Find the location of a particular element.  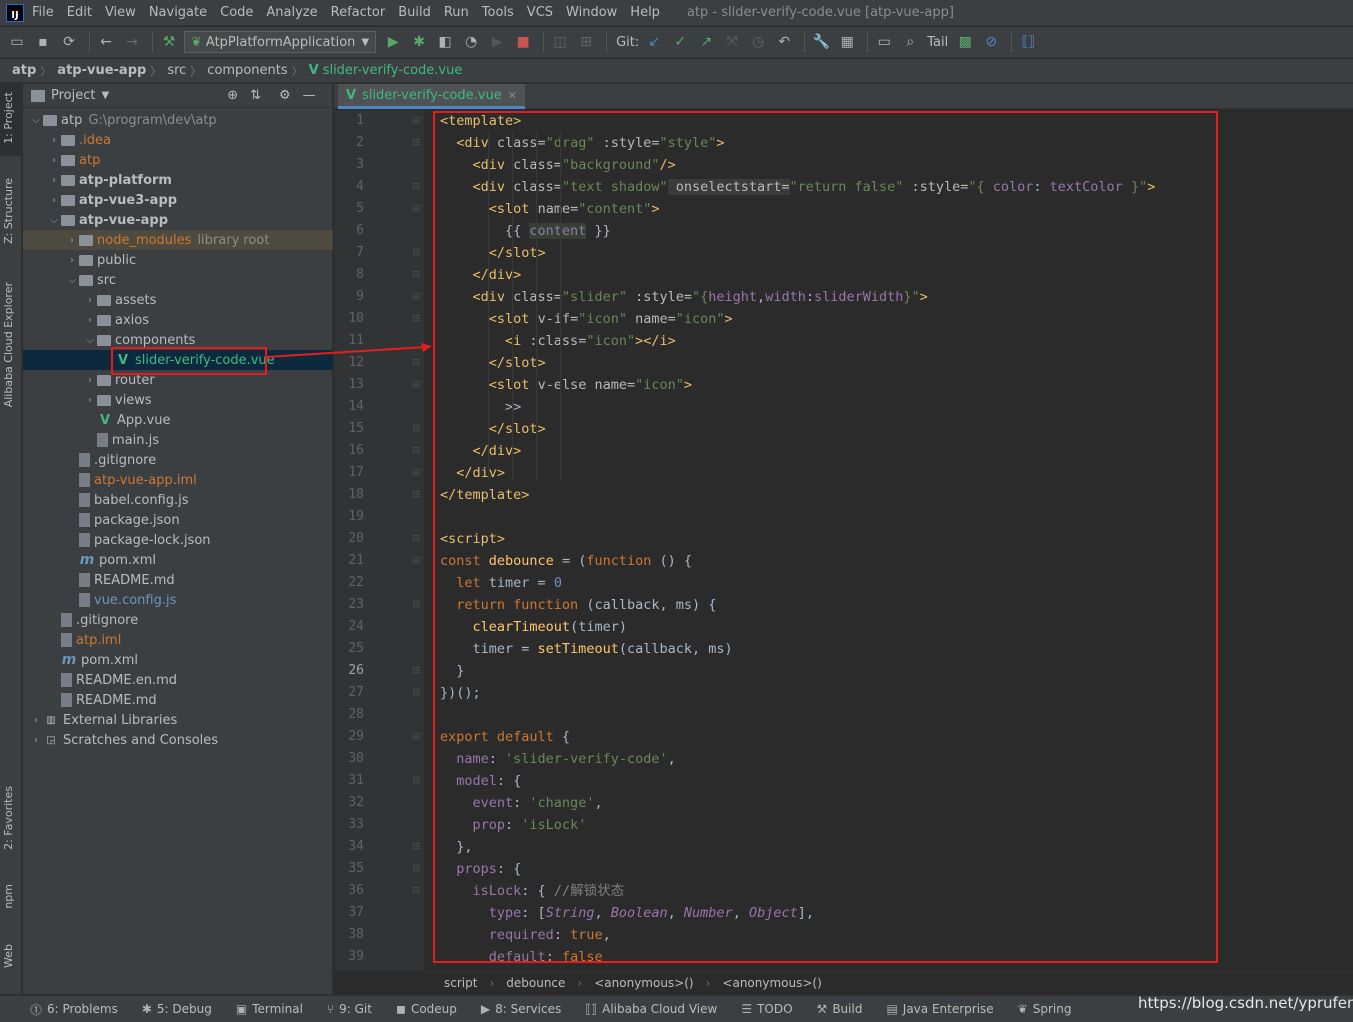

chevron-down-icon: ▼ is located at coordinates (105, 95).